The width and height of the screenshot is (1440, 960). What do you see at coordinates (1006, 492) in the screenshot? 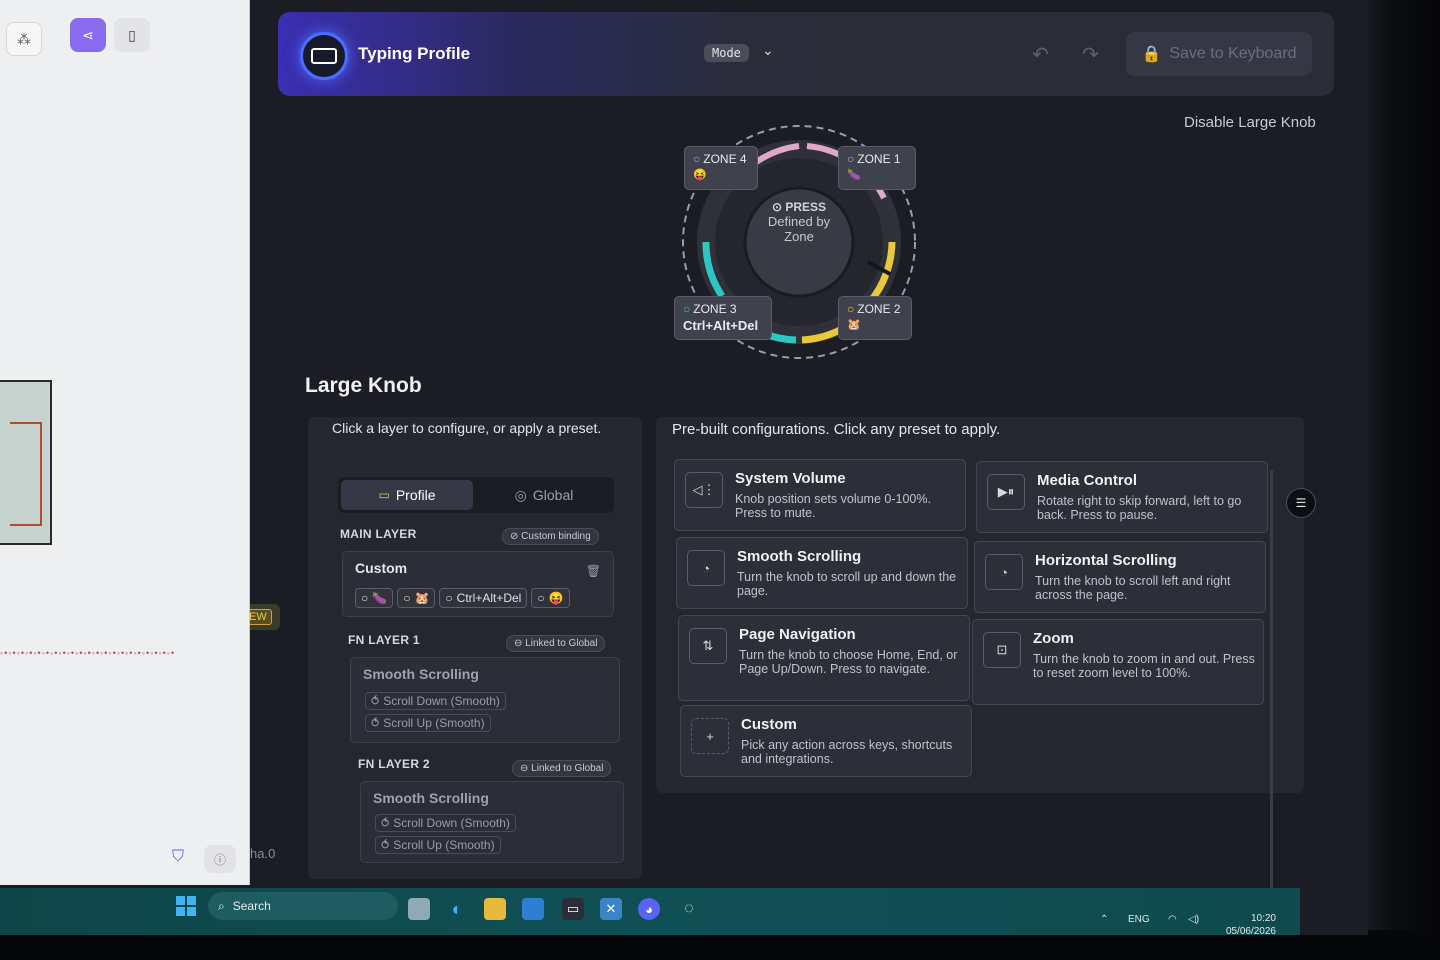
I see `play-pause-icon: ▶⏸` at bounding box center [1006, 492].